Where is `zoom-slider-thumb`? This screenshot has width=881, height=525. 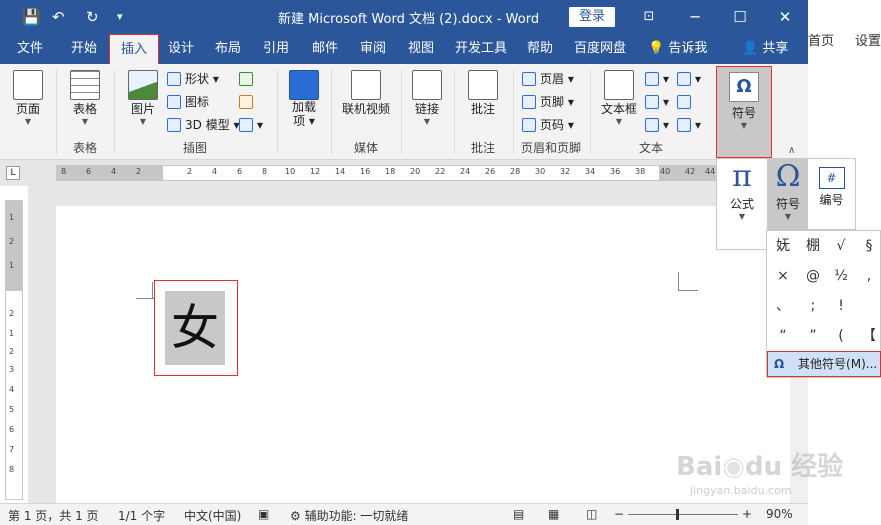
zoom-slider-thumb is located at coordinates (677, 514).